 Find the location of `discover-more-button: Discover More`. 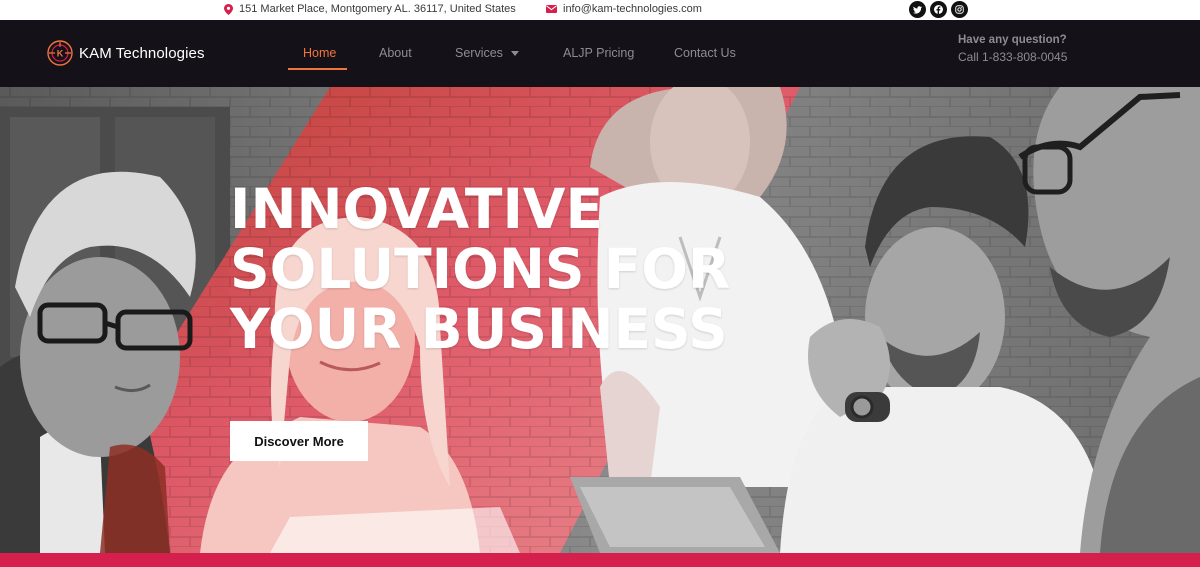

discover-more-button: Discover More is located at coordinates (299, 441).